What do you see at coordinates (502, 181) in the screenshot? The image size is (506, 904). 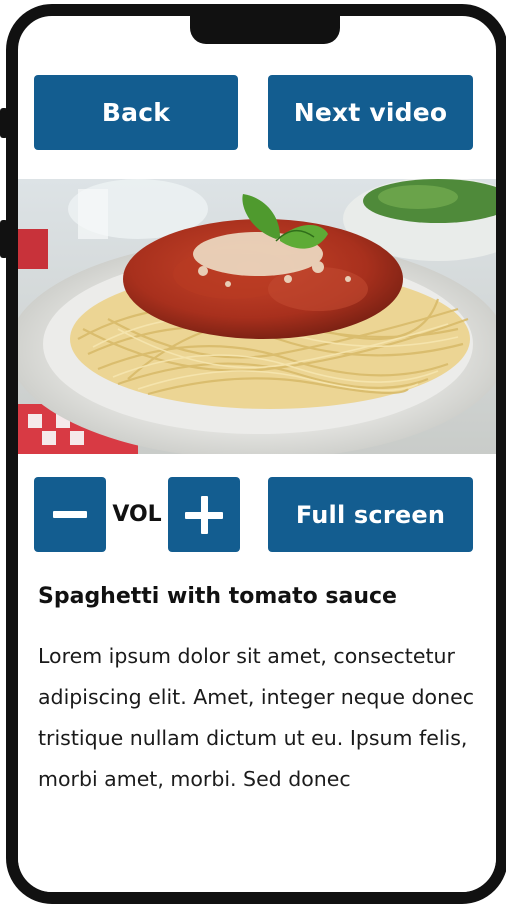 I see `side-button-right` at bounding box center [502, 181].